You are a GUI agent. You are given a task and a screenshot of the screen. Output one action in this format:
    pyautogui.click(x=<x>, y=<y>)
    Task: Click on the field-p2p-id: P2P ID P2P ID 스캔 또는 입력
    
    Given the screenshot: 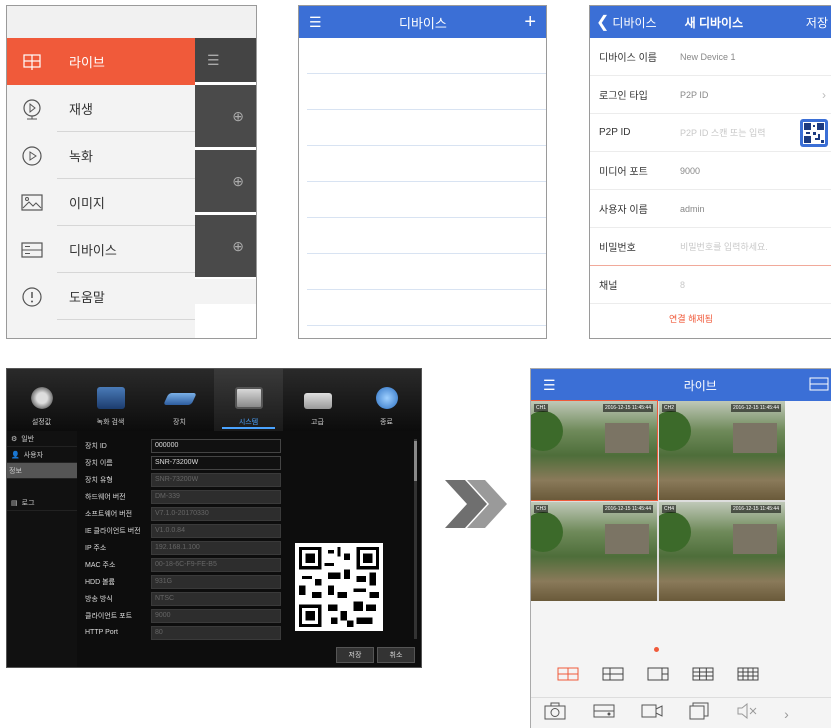 What is the action you would take?
    pyautogui.click(x=710, y=133)
    